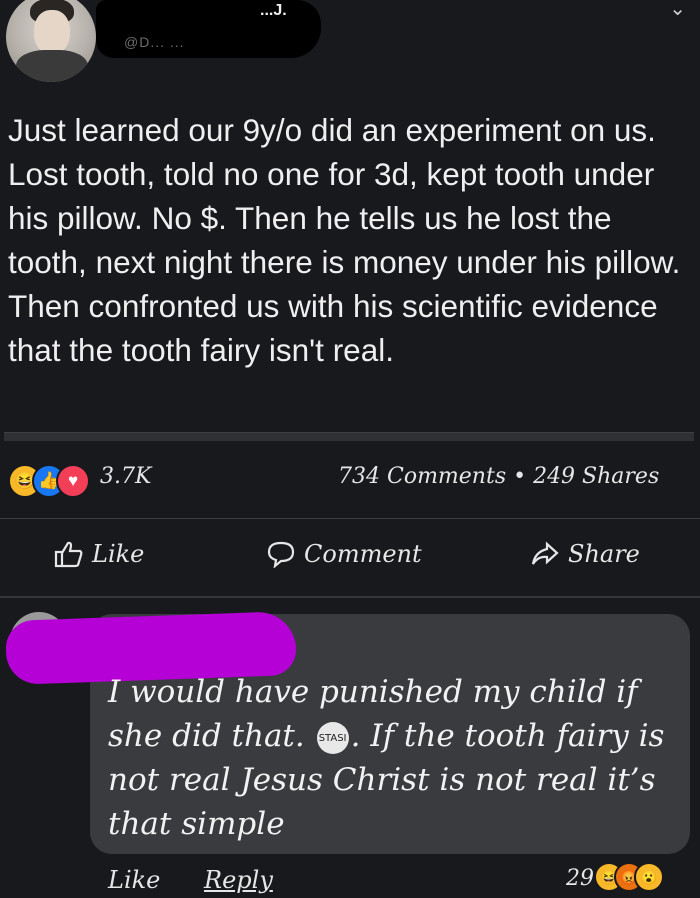 The height and width of the screenshot is (898, 700). I want to click on author-avatar, so click(51, 41).